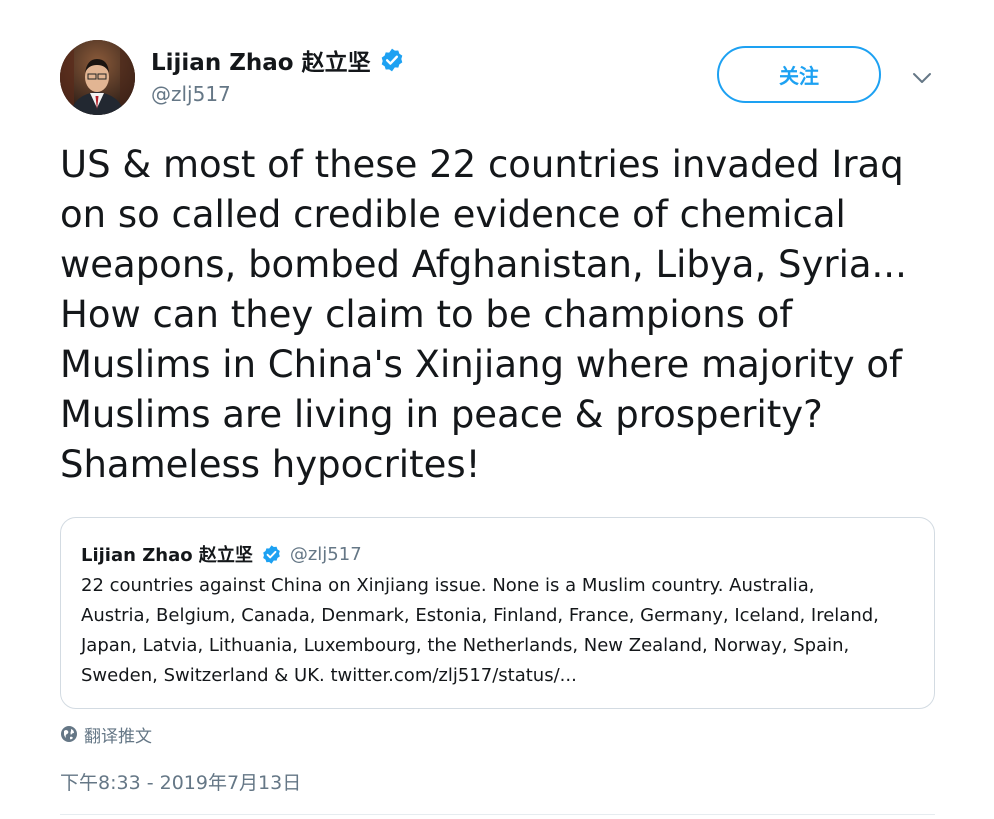 This screenshot has width=994, height=819. I want to click on author-name: Lijian Zhao 赵立坚, so click(278, 60).